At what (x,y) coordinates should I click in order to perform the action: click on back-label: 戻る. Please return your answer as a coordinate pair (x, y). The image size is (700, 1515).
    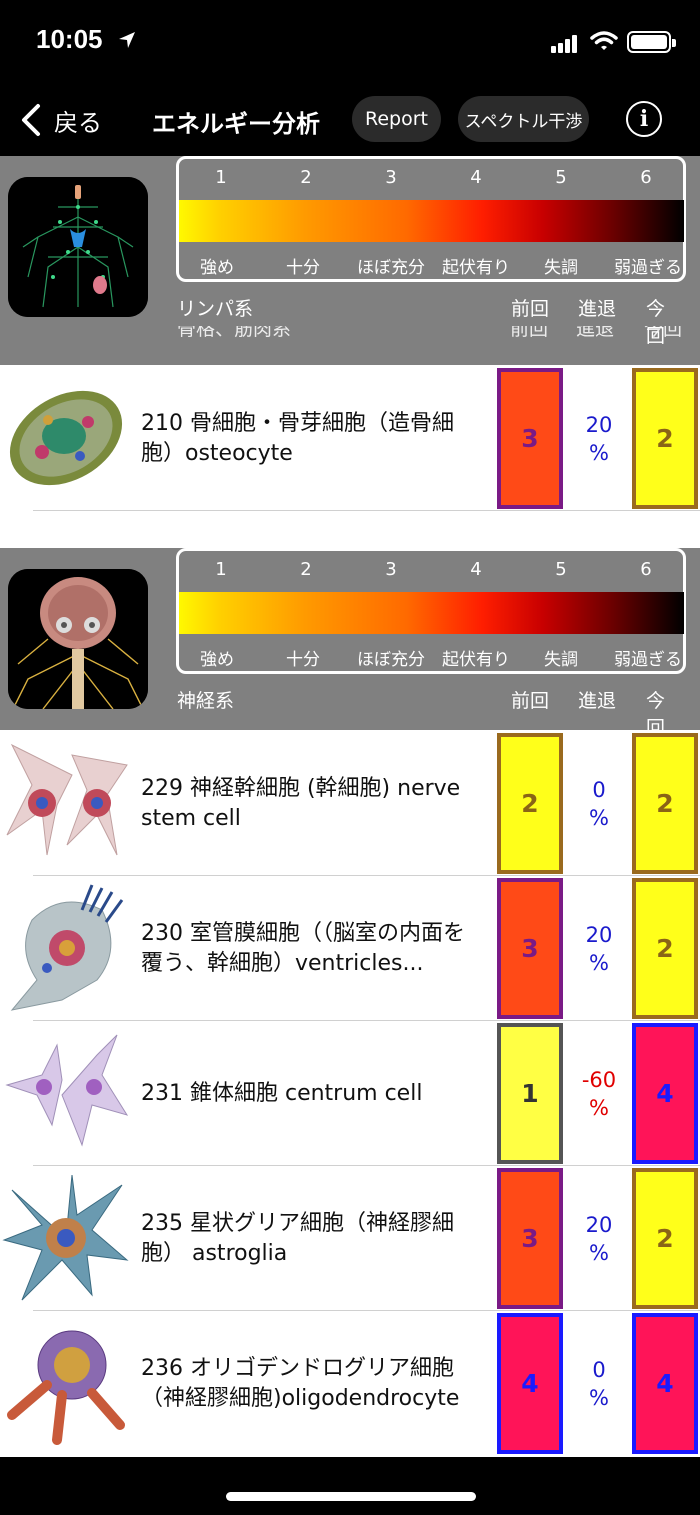
    Looking at the image, I should click on (78, 122).